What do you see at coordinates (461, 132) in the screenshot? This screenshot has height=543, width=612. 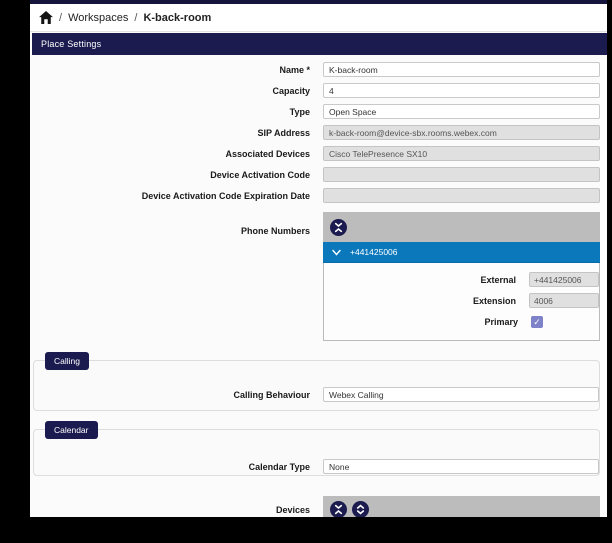 I see `sip-address-field` at bounding box center [461, 132].